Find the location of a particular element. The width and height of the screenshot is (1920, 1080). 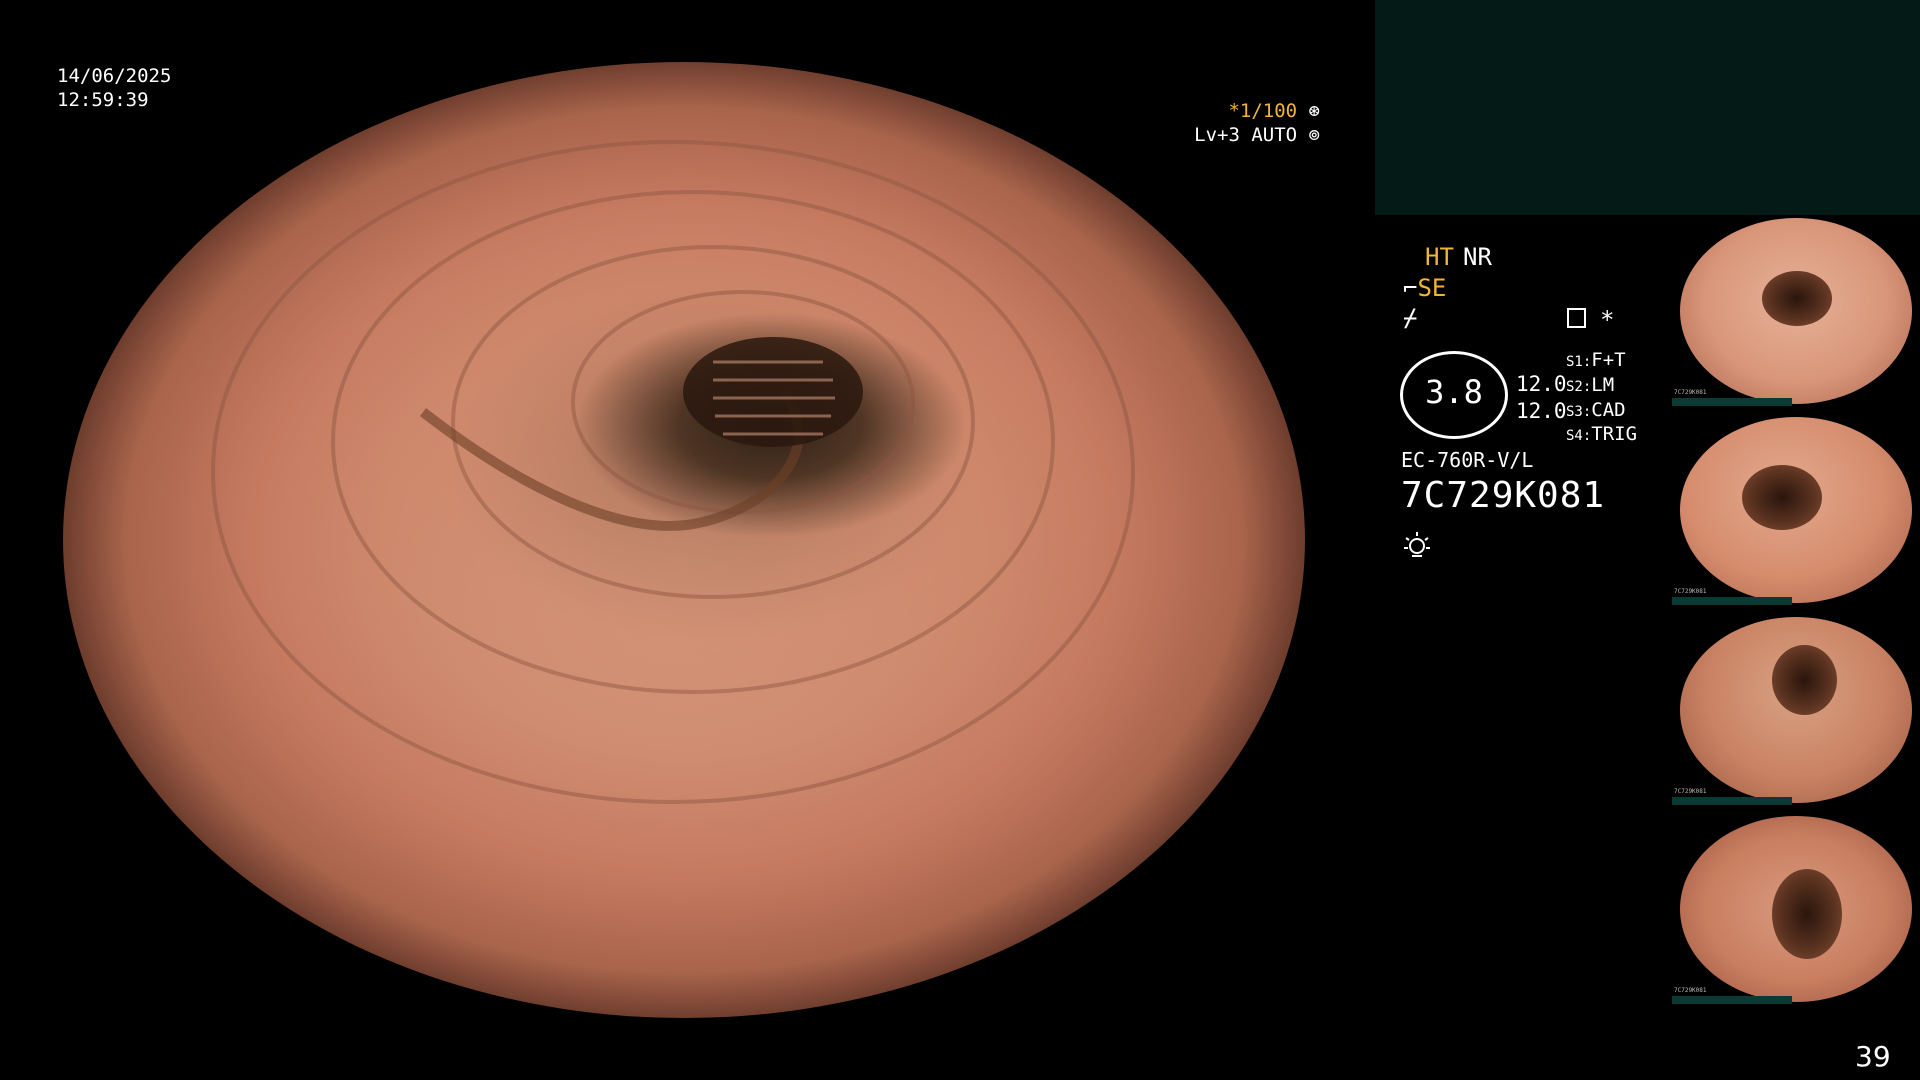

thumbnail-4: 7C729K081 is located at coordinates (1796, 909).